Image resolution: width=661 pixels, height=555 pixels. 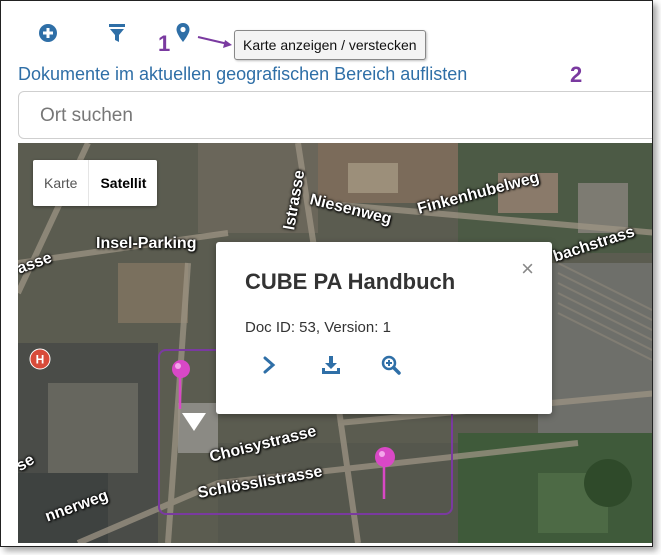 I want to click on chevron-right-icon, so click(x=269, y=365).